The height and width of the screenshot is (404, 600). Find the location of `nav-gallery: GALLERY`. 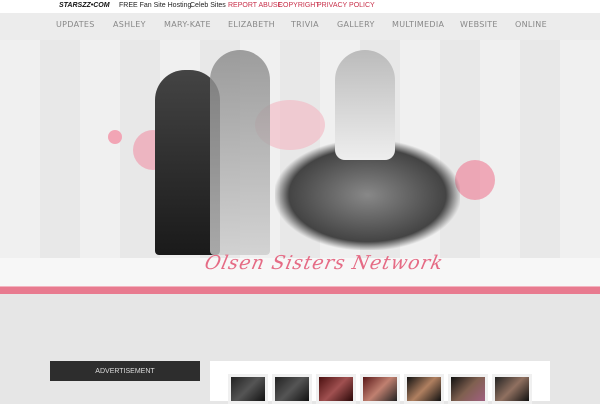

nav-gallery: GALLERY is located at coordinates (356, 24).